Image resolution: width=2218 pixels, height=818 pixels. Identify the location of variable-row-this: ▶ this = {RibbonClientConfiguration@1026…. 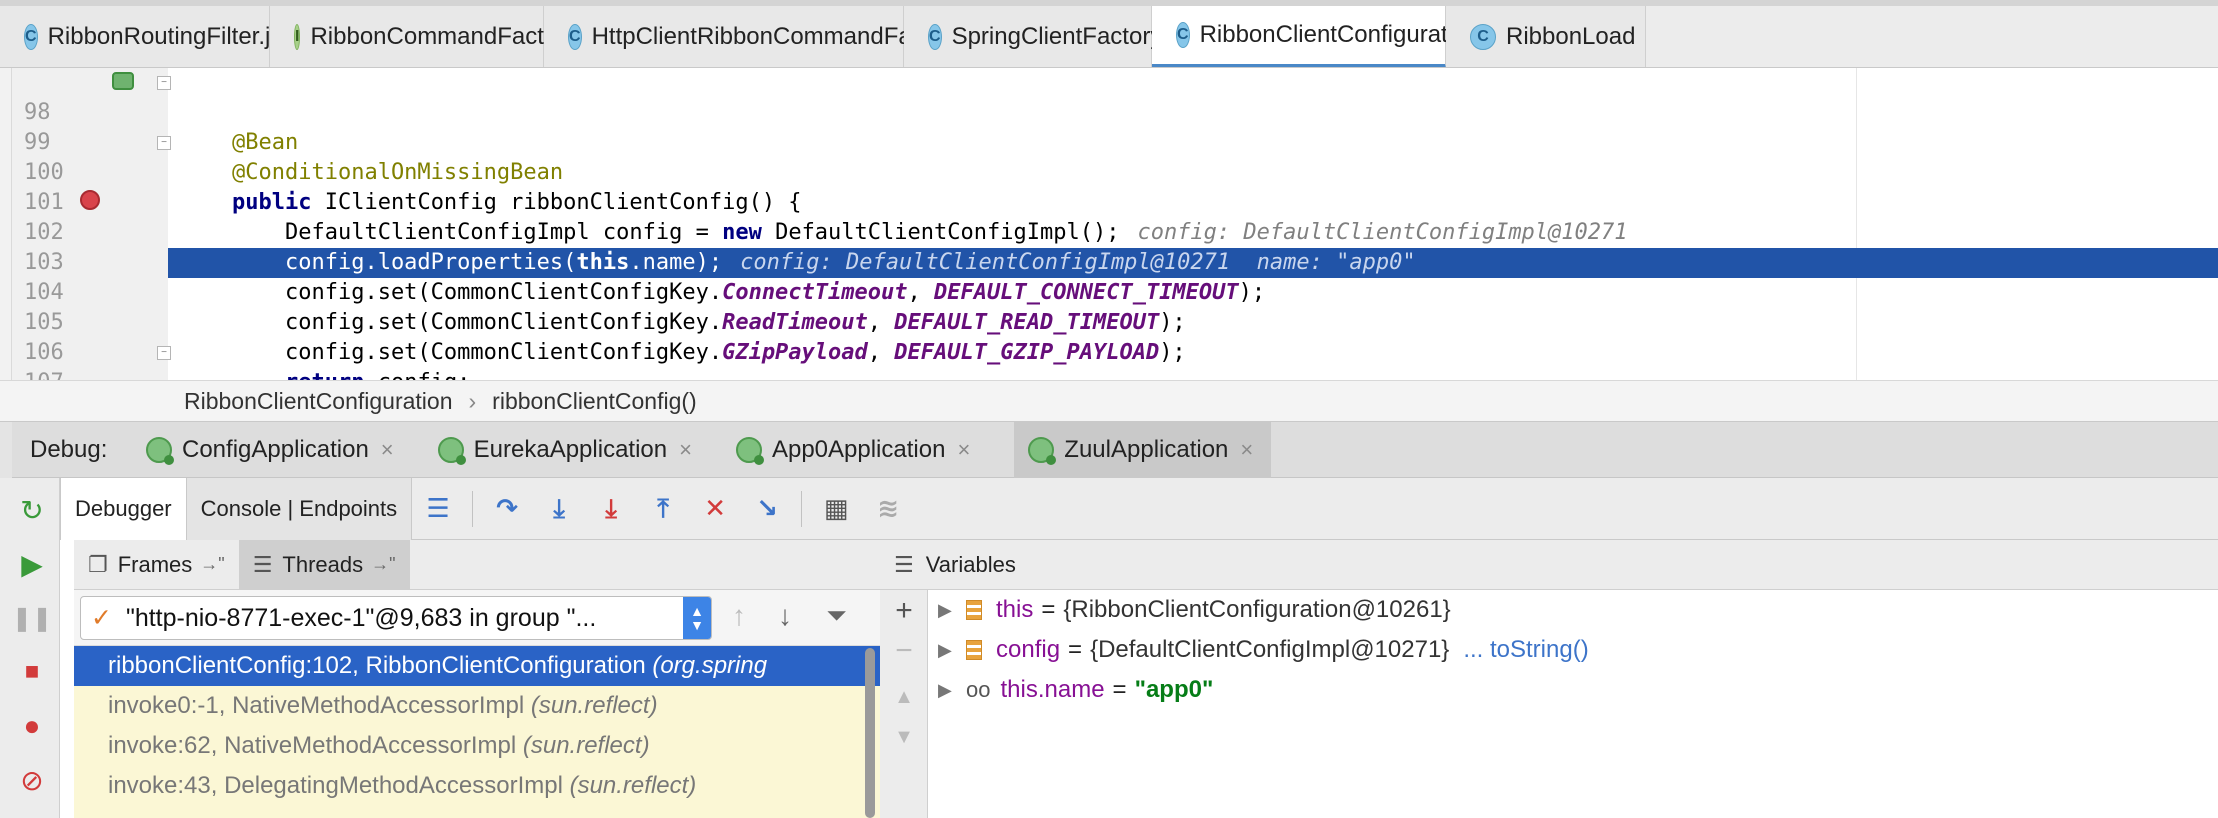
(1573, 610).